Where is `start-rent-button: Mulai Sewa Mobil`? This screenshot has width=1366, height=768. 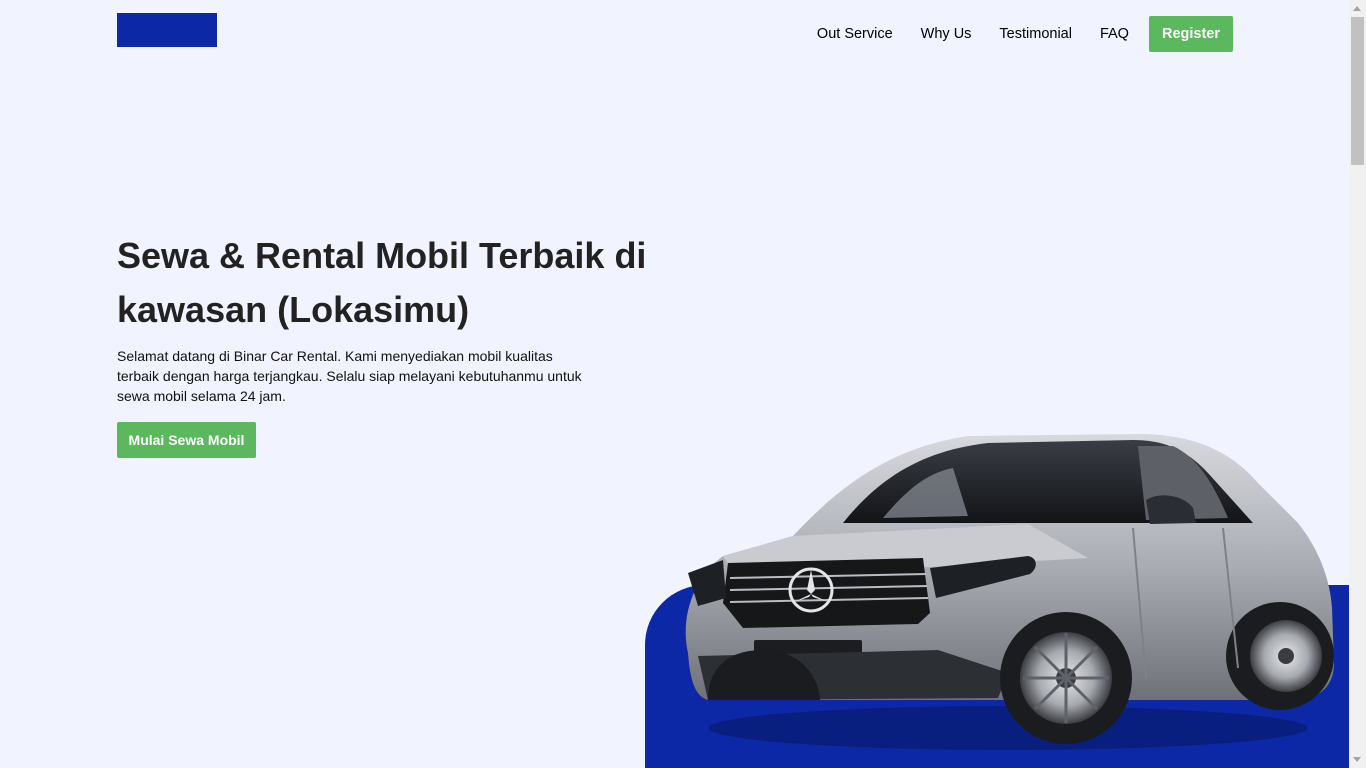 start-rent-button: Mulai Sewa Mobil is located at coordinates (186, 440).